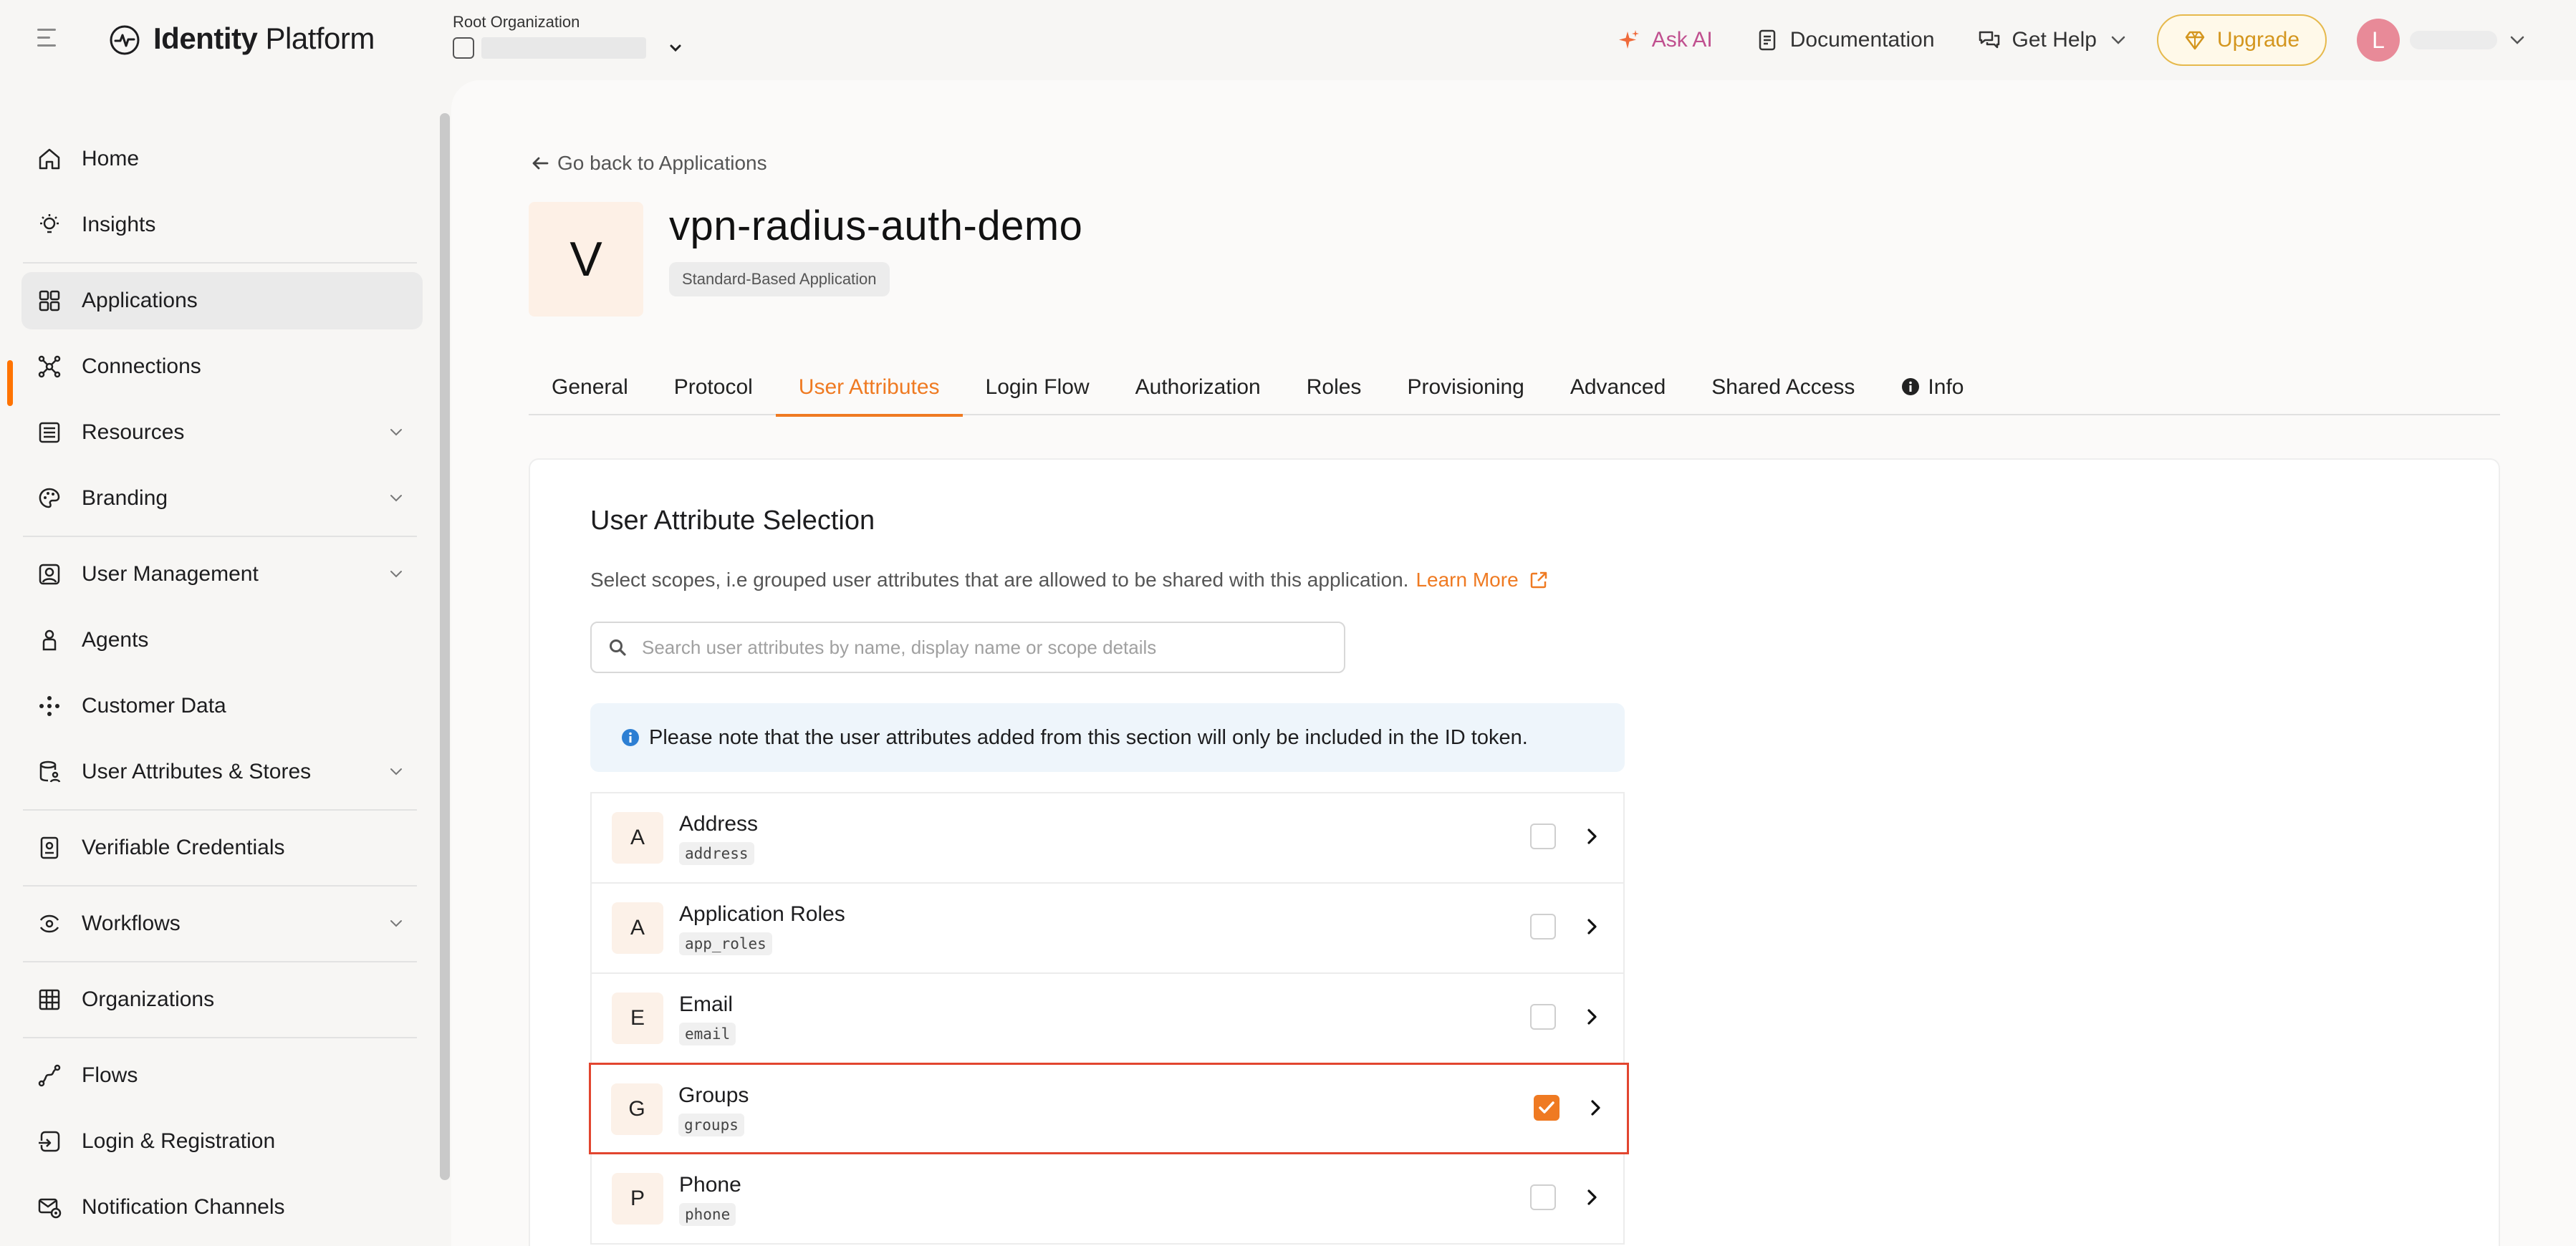 The height and width of the screenshot is (1246, 2576). What do you see at coordinates (2379, 40) in the screenshot?
I see `user-avatar: L` at bounding box center [2379, 40].